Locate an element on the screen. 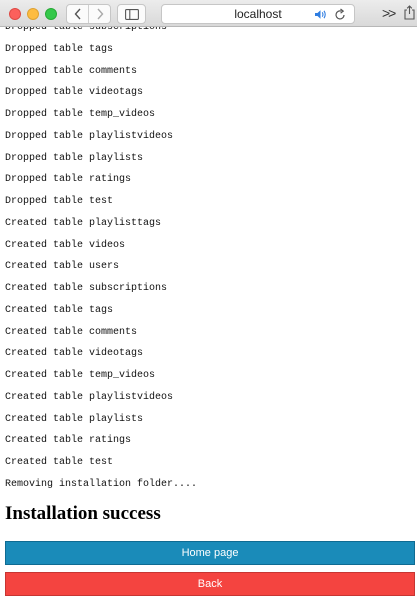 This screenshot has height=605, width=417. log-line: Created table users is located at coordinates (62, 267).